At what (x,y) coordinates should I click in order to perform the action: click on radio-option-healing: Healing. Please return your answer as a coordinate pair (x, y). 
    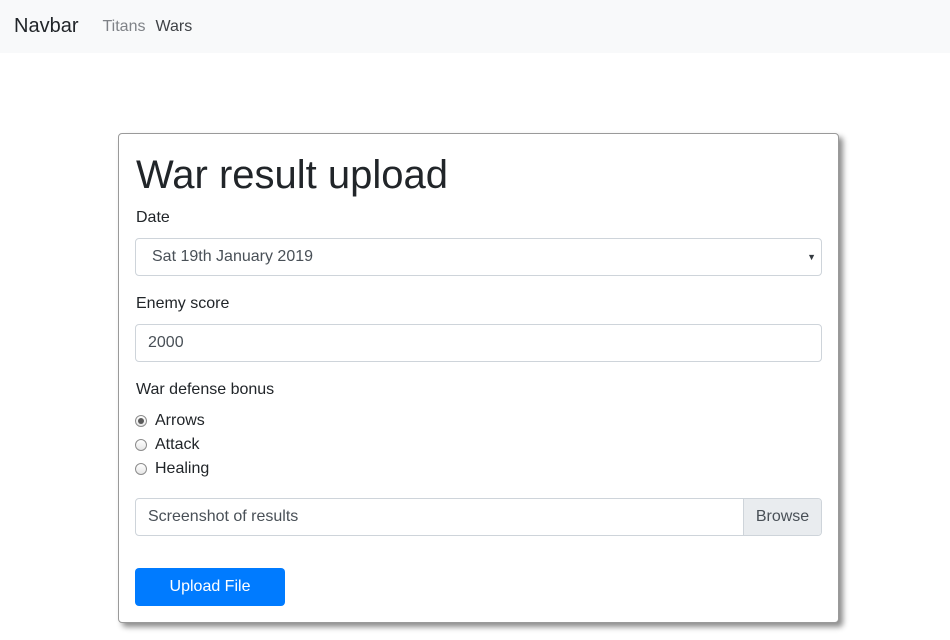
    Looking at the image, I should click on (172, 469).